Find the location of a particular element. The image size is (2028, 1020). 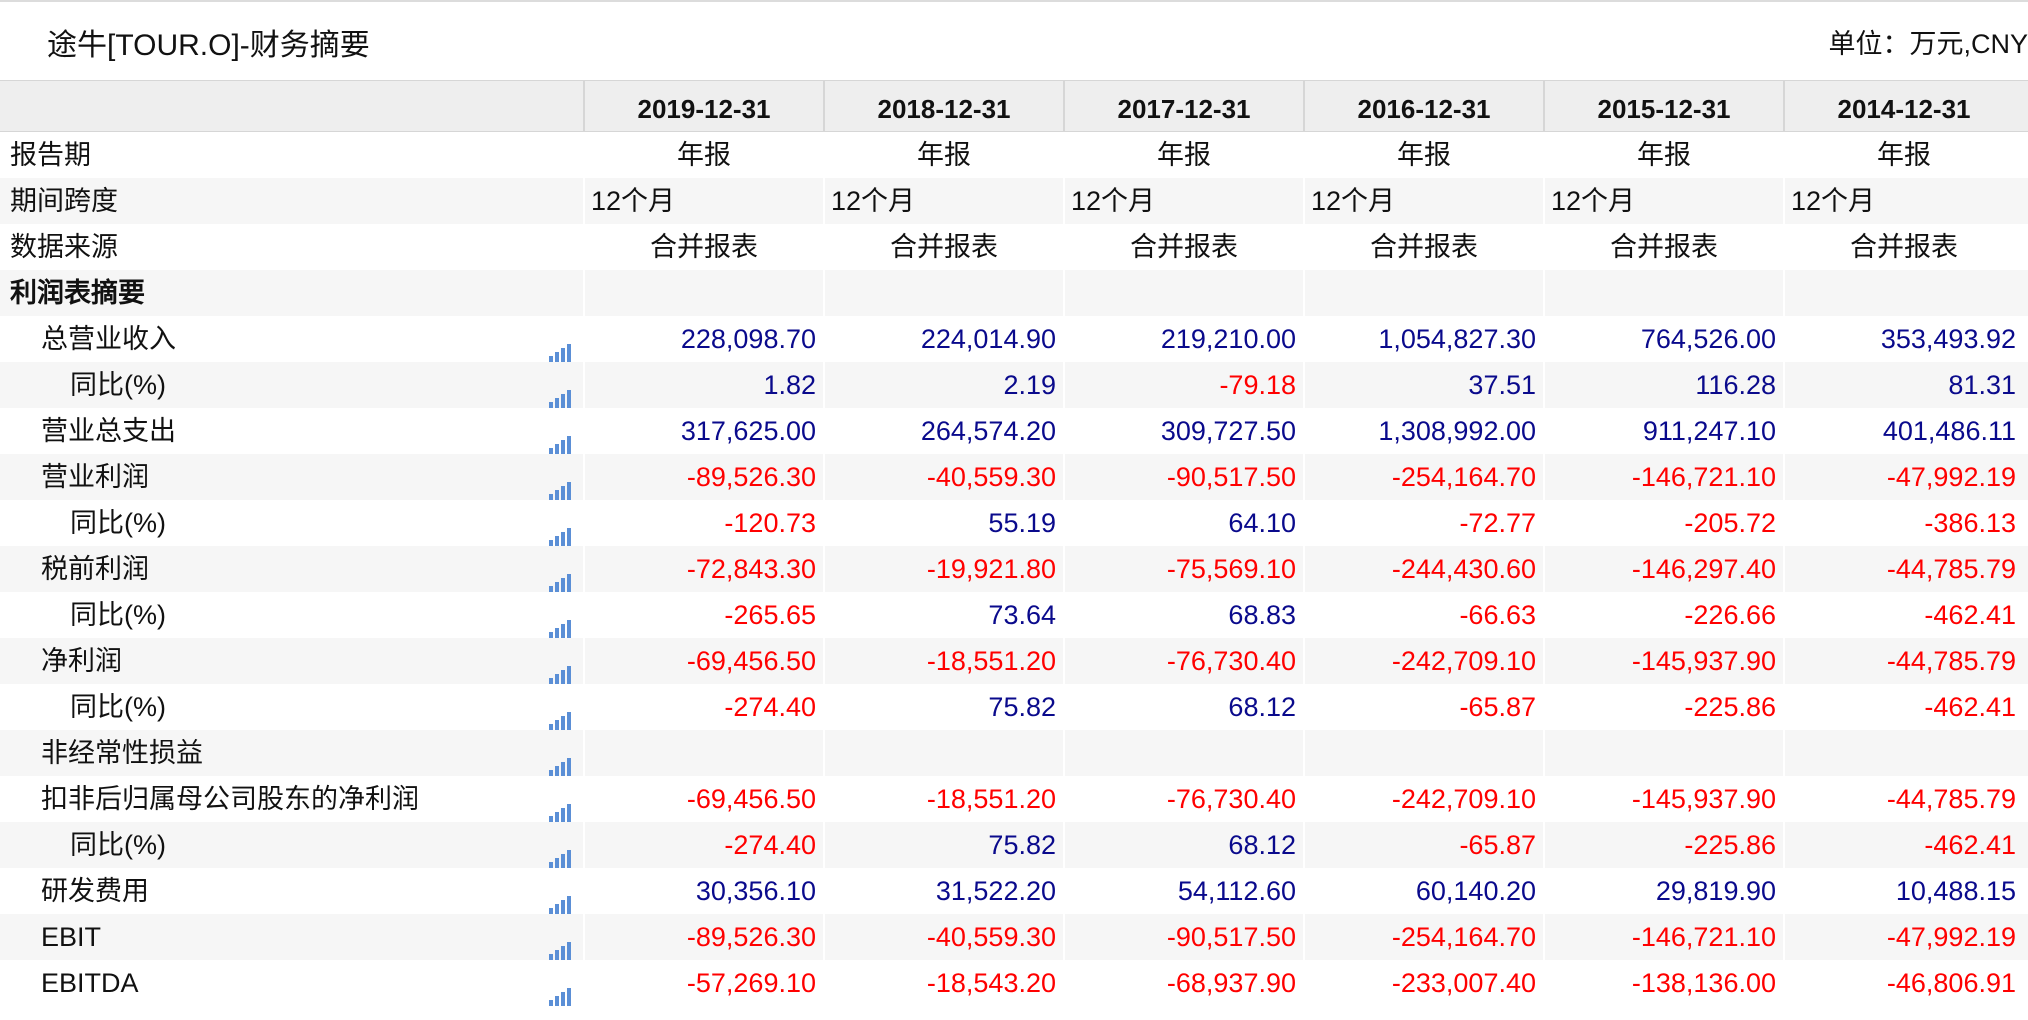

table-cell: 10,488.15 is located at coordinates (1903, 891).